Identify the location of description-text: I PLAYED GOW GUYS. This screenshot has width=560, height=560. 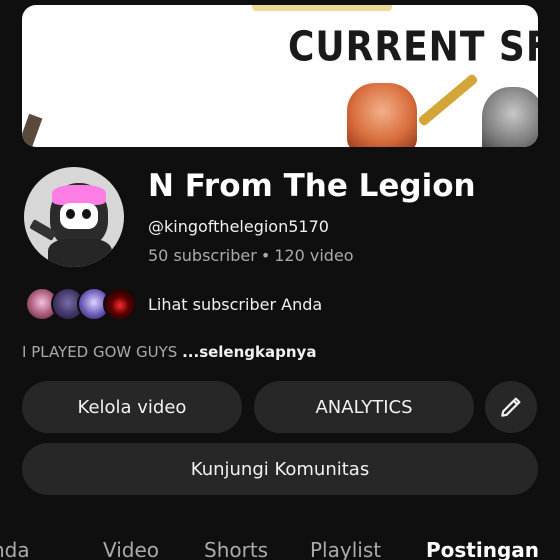
(100, 352).